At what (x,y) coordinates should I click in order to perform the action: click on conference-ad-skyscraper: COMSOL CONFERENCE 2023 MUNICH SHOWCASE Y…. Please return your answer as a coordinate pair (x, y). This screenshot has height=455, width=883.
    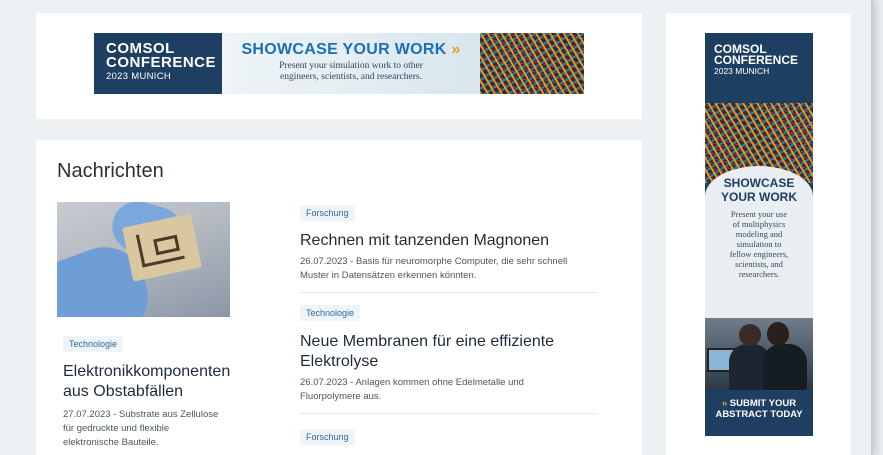
    Looking at the image, I should click on (759, 234).